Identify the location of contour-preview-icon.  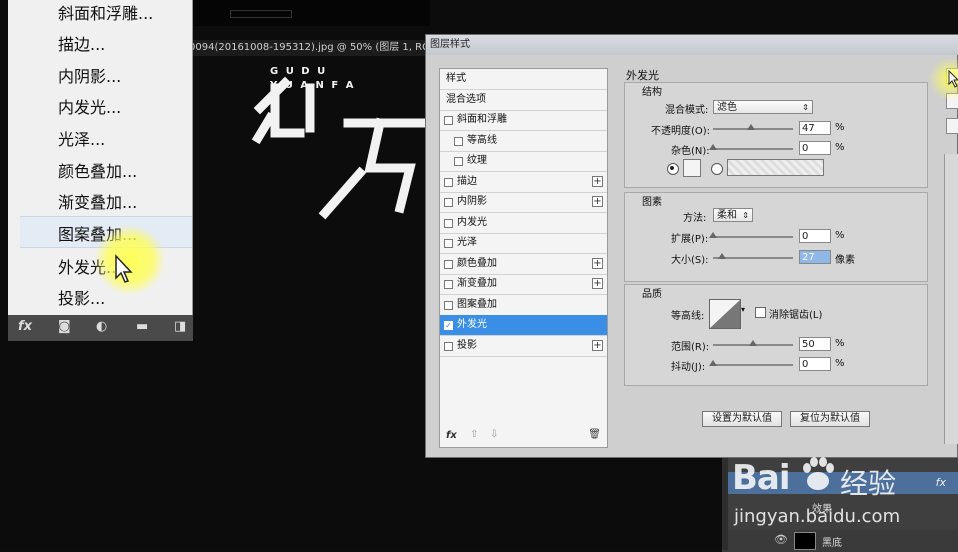
(725, 314).